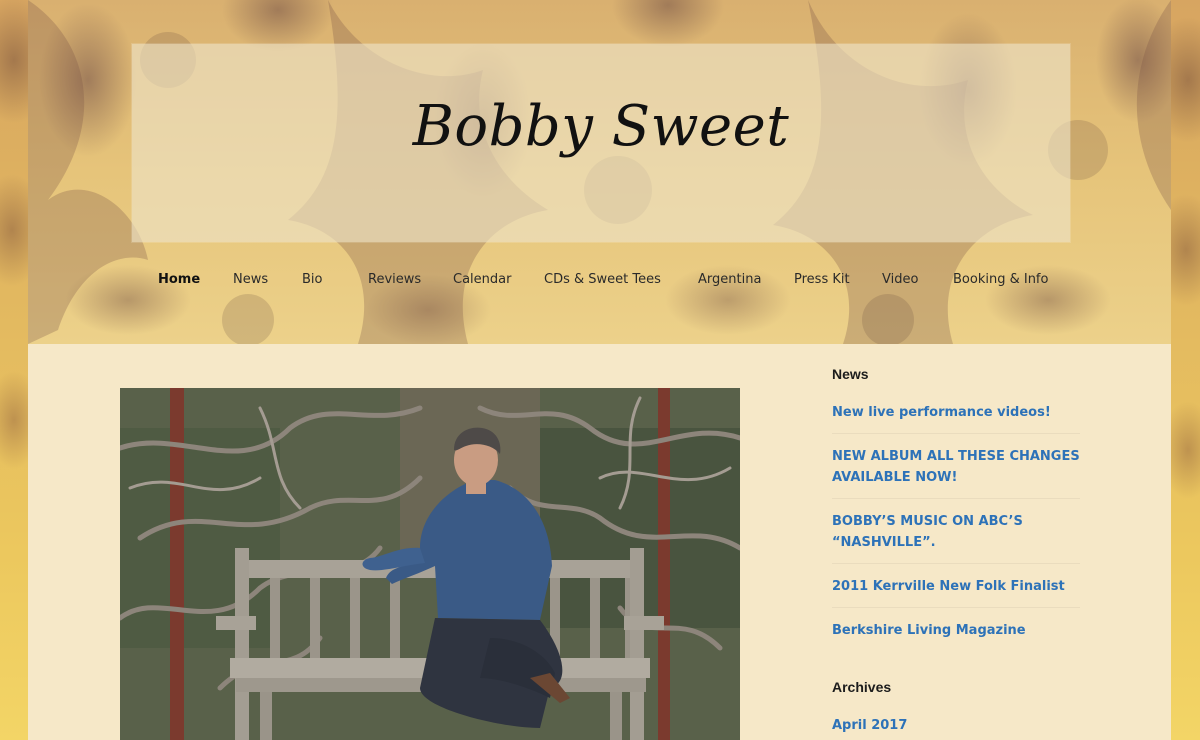  Describe the element at coordinates (956, 586) in the screenshot. I see `news-link: 2011 Kerrville New Folk Finalist` at that location.